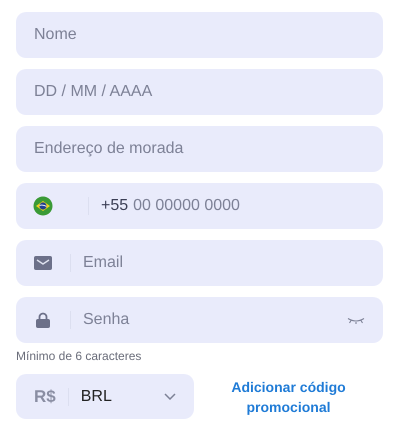  Describe the element at coordinates (43, 320) in the screenshot. I see `lock-icon` at that location.